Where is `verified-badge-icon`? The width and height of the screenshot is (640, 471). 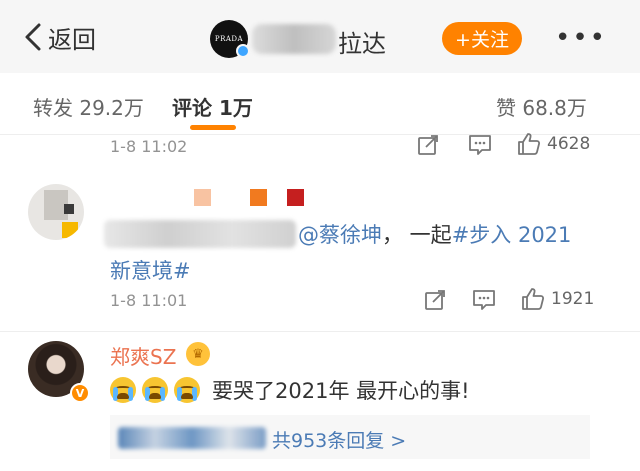
verified-badge-icon is located at coordinates (243, 51).